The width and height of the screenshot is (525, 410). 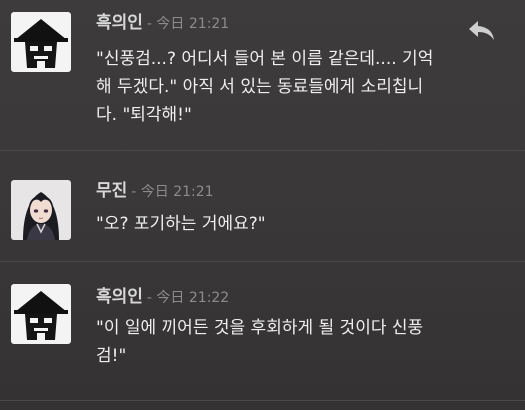 What do you see at coordinates (181, 224) in the screenshot?
I see `message-text: "오? 포기하는 거에요?"` at bounding box center [181, 224].